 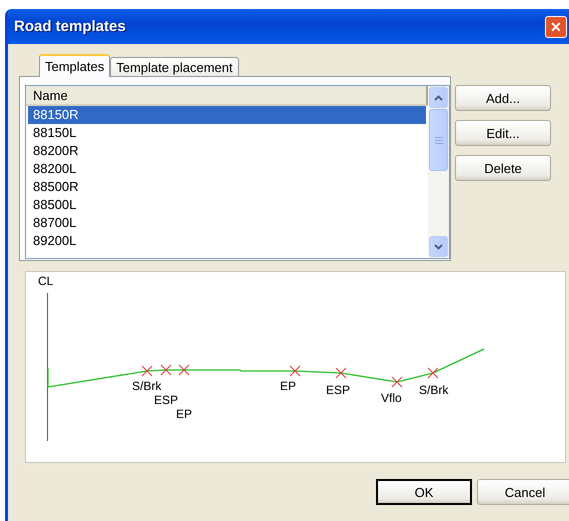 I want to click on list-item: 88500R, so click(x=227, y=187).